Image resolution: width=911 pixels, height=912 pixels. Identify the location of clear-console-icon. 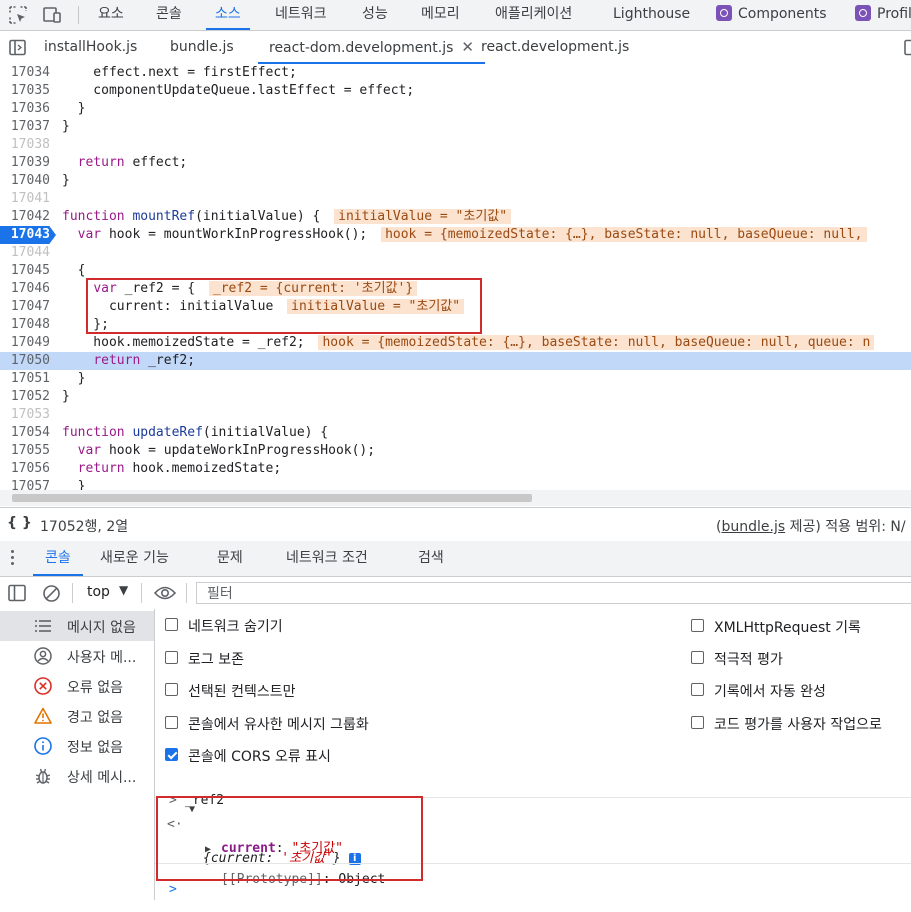
(51, 593).